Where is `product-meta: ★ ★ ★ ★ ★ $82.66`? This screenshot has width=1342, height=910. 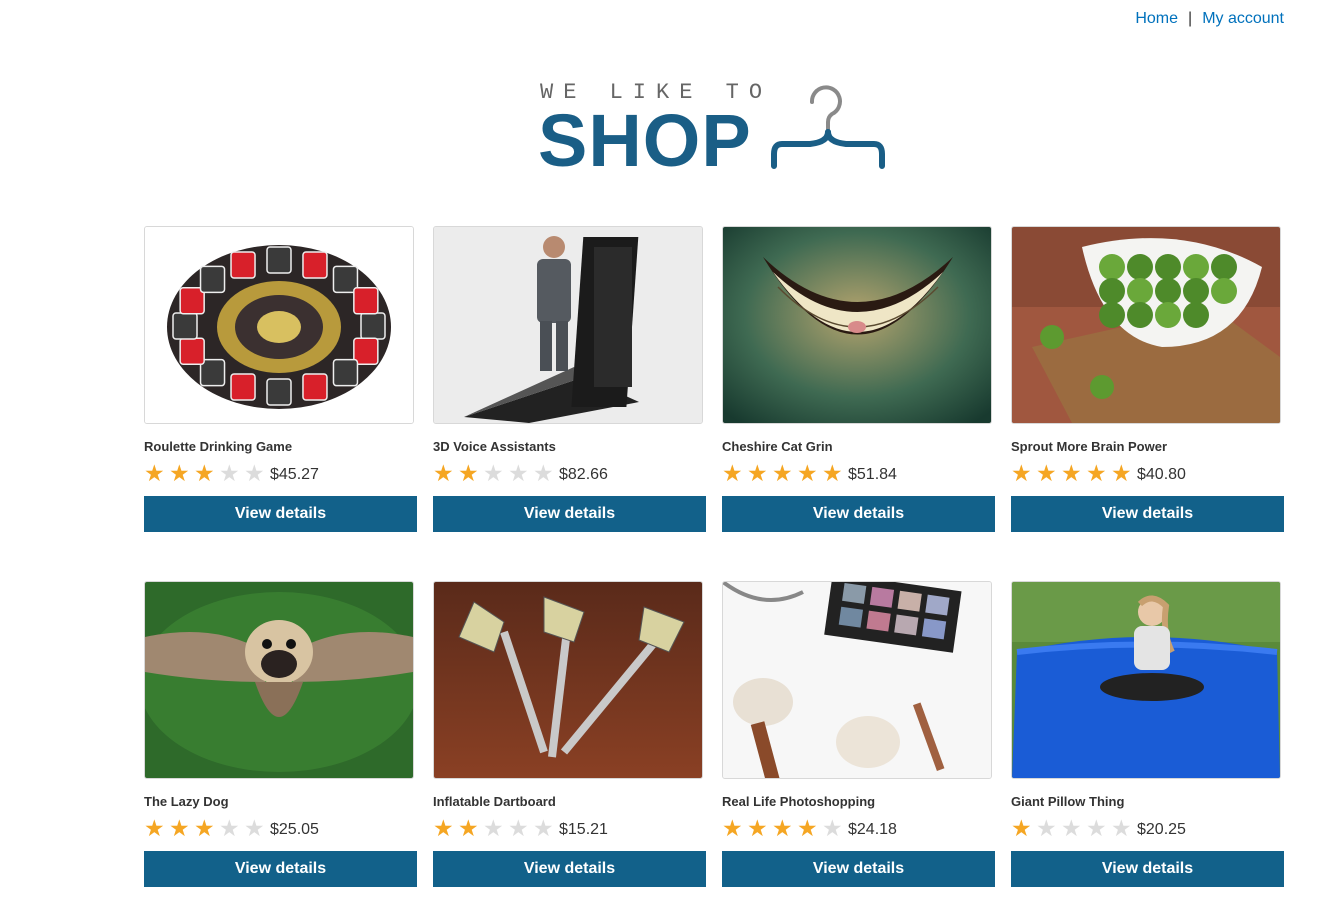
product-meta: ★ ★ ★ ★ ★ $82.66 is located at coordinates (569, 473).